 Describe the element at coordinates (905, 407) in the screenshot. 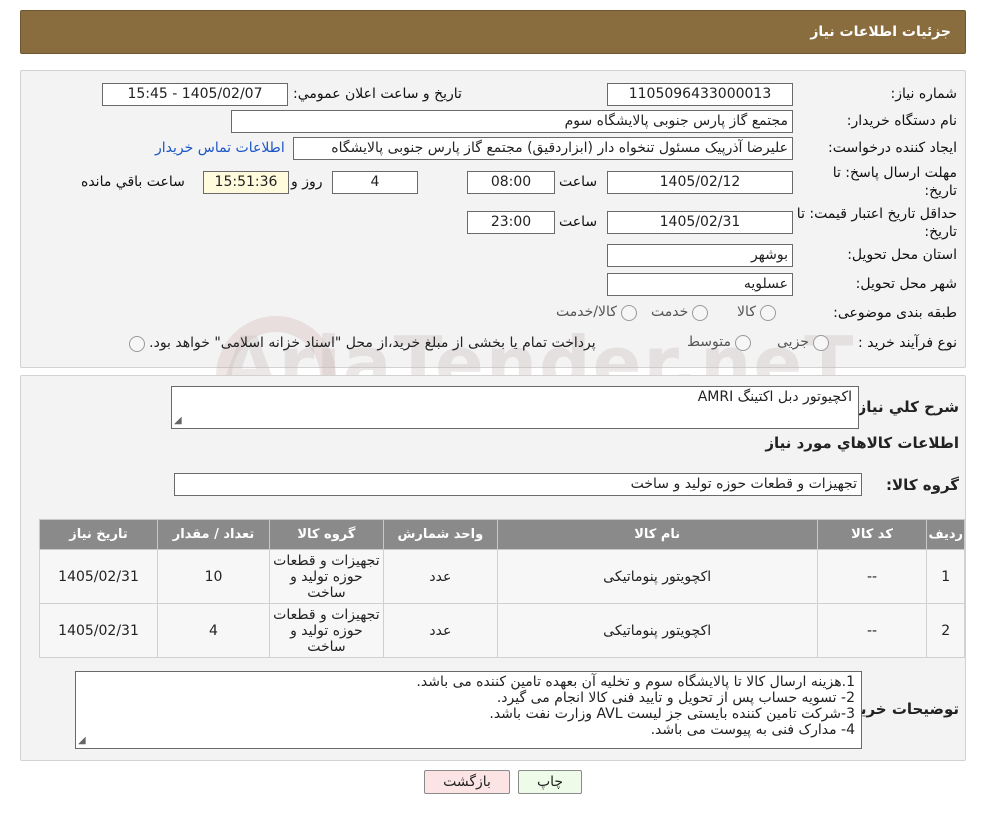

I see `summary-label: شرح کلي نياز:` at that location.